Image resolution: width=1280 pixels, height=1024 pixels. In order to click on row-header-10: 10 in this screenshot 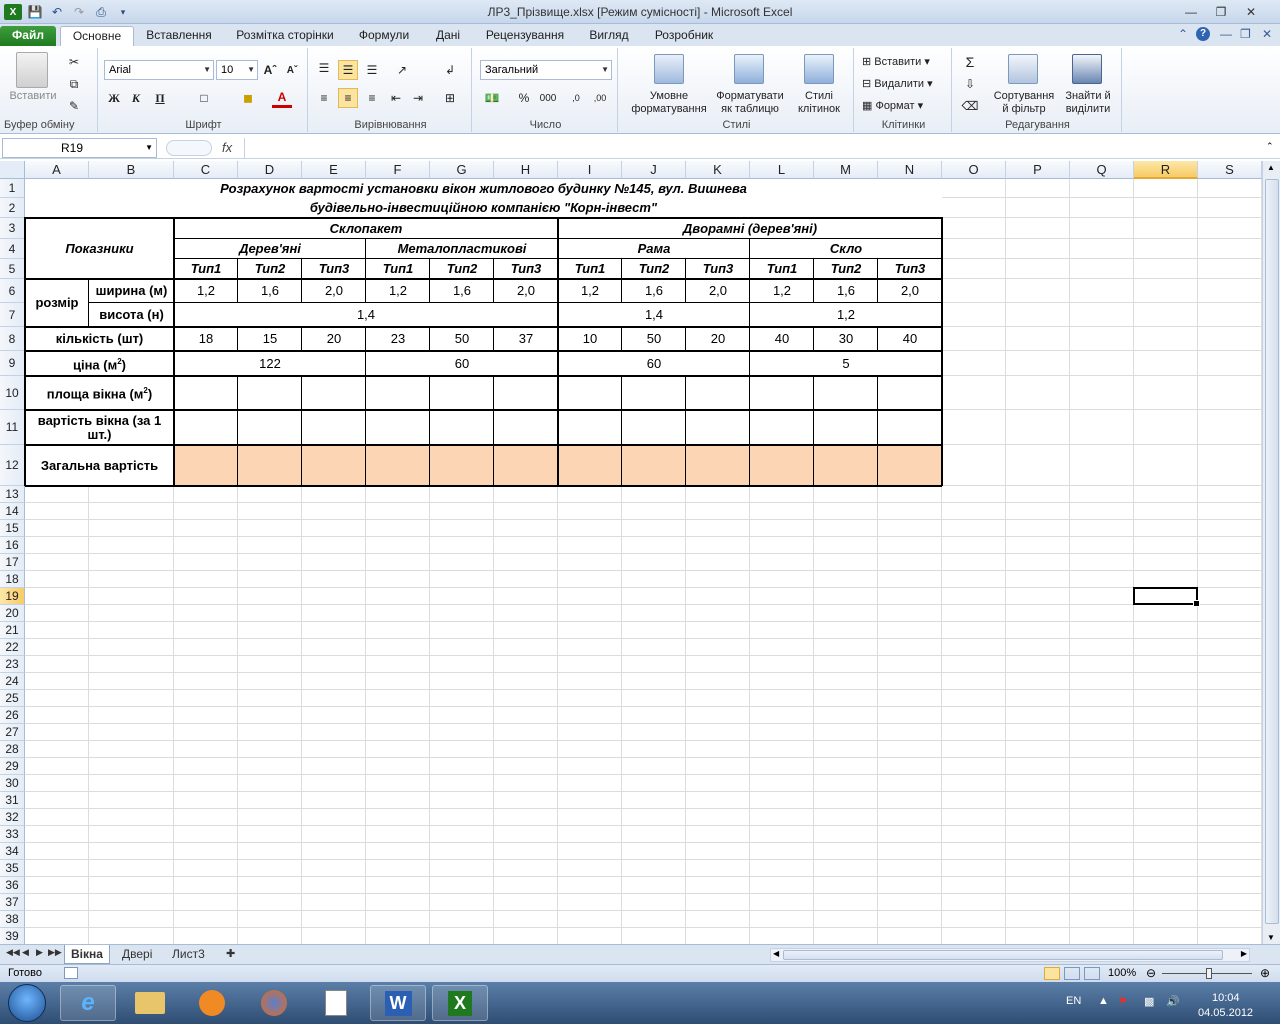, I will do `click(12, 393)`.